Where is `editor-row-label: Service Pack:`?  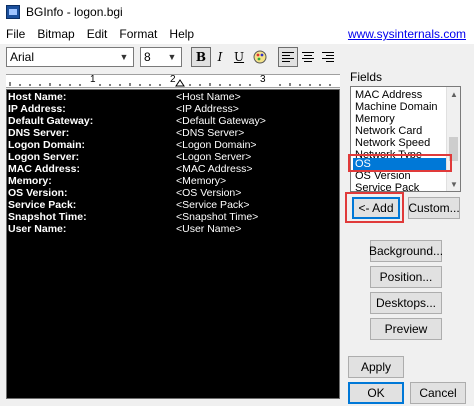 editor-row-label: Service Pack: is located at coordinates (42, 205).